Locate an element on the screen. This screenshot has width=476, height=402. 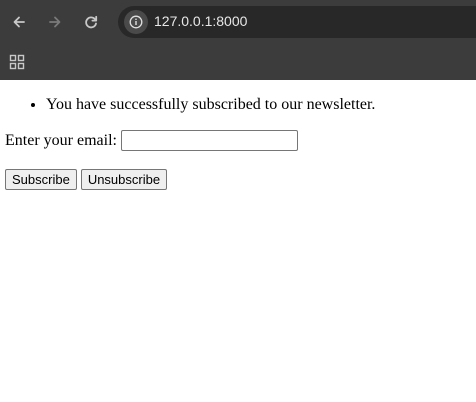
back-icon is located at coordinates (19, 22).